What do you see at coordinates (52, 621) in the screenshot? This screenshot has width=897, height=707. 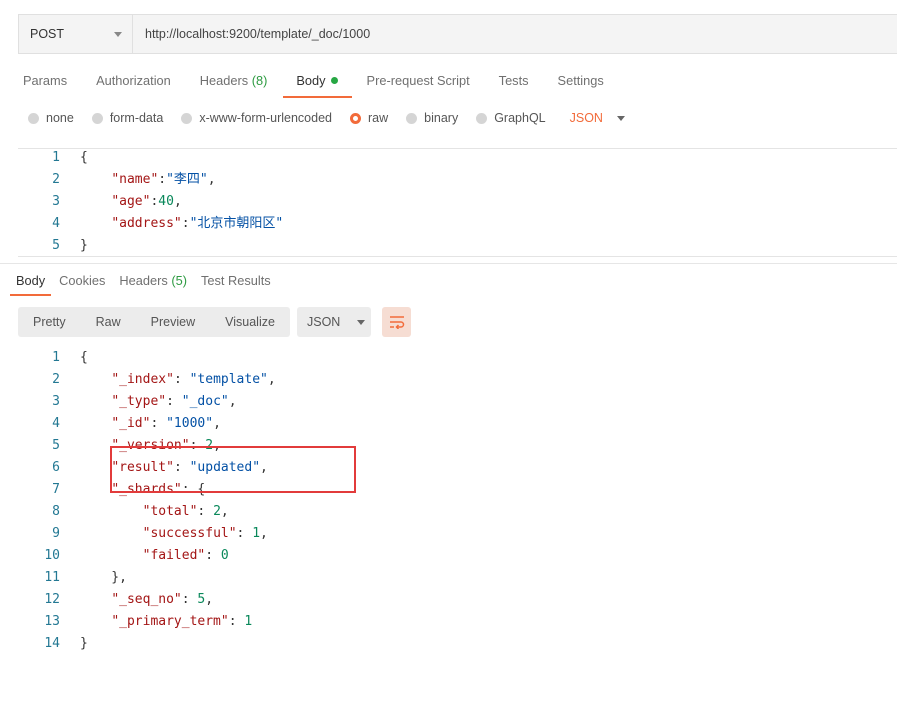 I see `line-number: 13` at bounding box center [52, 621].